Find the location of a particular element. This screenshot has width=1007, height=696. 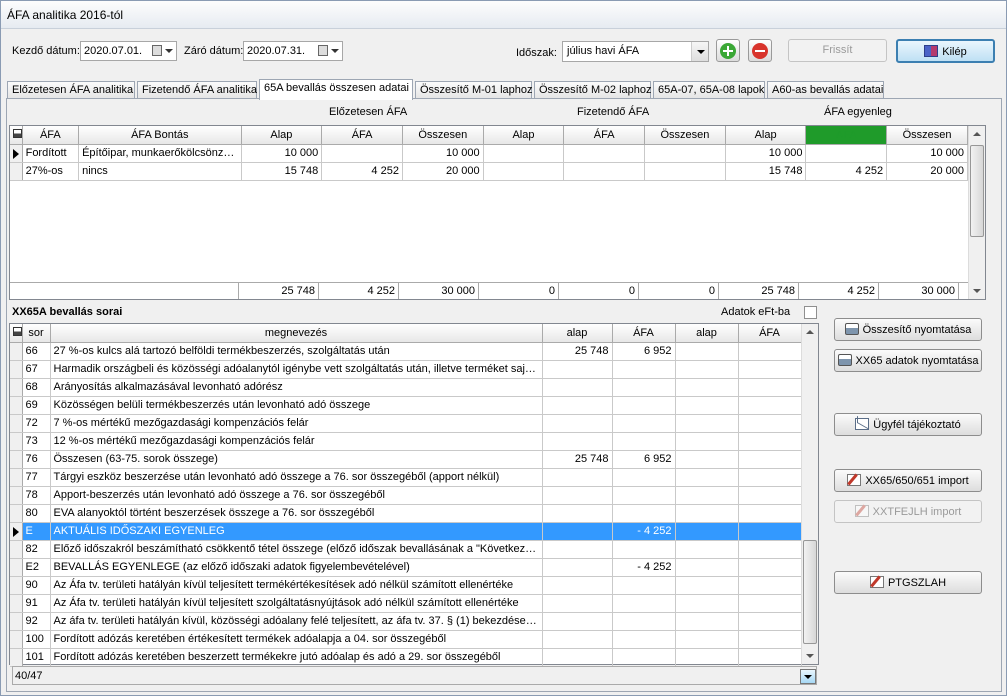

row-number-cell: 90 is located at coordinates (36, 585).